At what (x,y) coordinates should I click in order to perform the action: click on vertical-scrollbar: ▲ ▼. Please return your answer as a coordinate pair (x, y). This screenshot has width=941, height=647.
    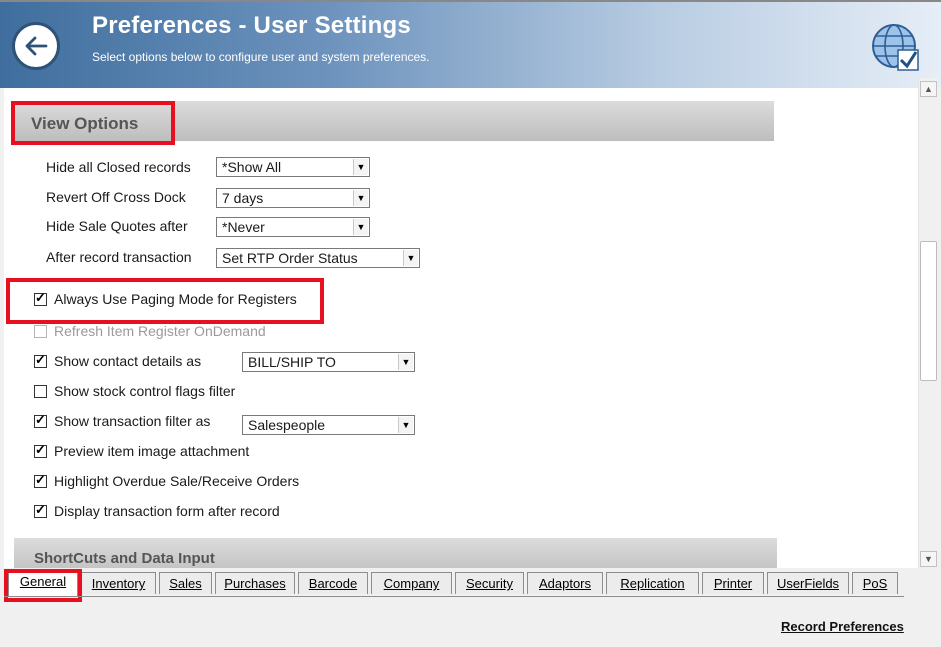
    Looking at the image, I should click on (928, 323).